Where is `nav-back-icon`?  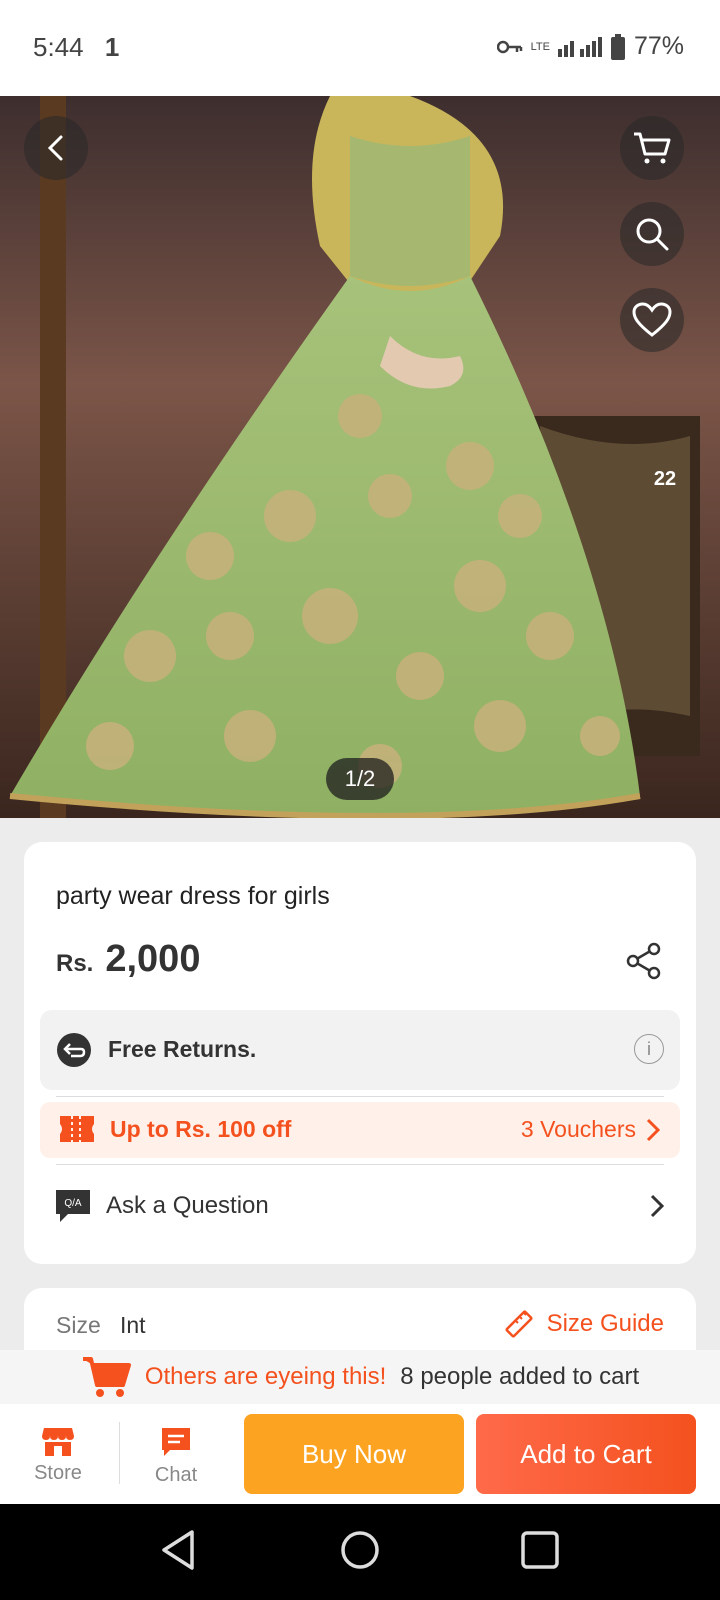 nav-back-icon is located at coordinates (178, 1550).